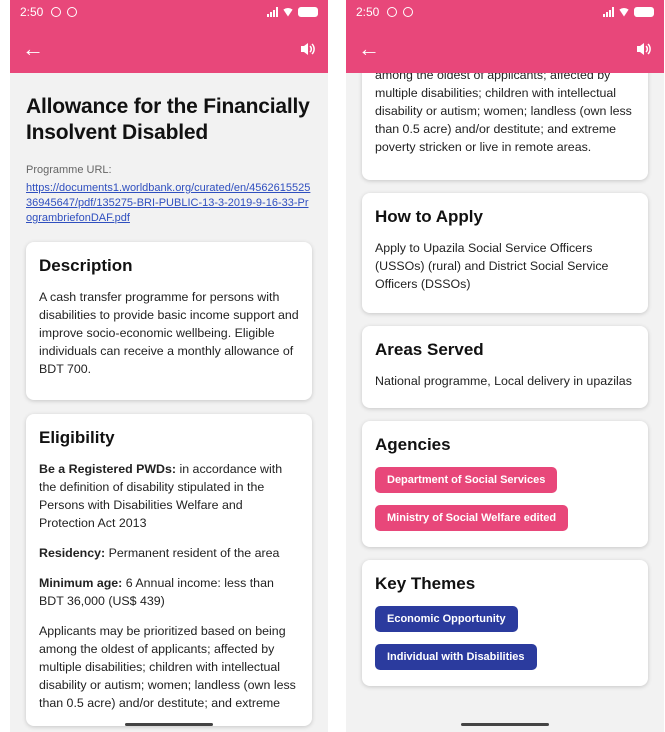 The image size is (665, 732). Describe the element at coordinates (429, 216) in the screenshot. I see `how-to-apply-heading: How to Apply` at that location.